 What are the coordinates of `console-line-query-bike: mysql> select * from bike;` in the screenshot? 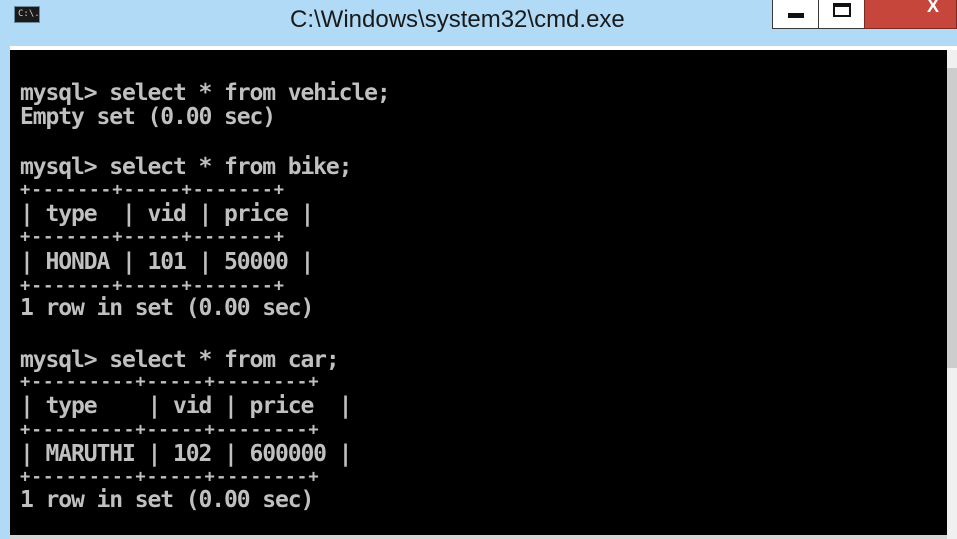 It's located at (186, 167).